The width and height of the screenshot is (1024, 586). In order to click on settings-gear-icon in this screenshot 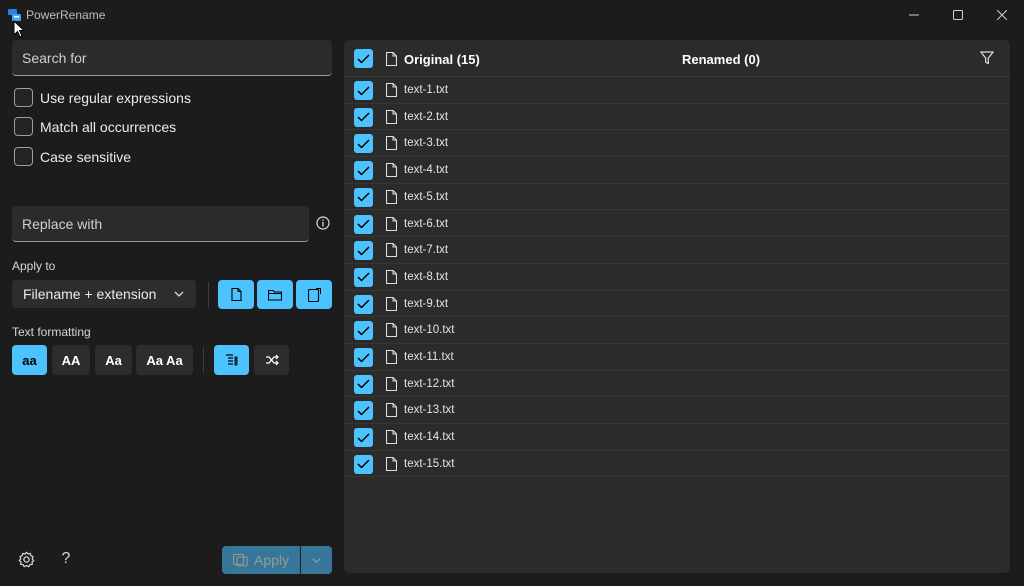, I will do `click(26, 559)`.